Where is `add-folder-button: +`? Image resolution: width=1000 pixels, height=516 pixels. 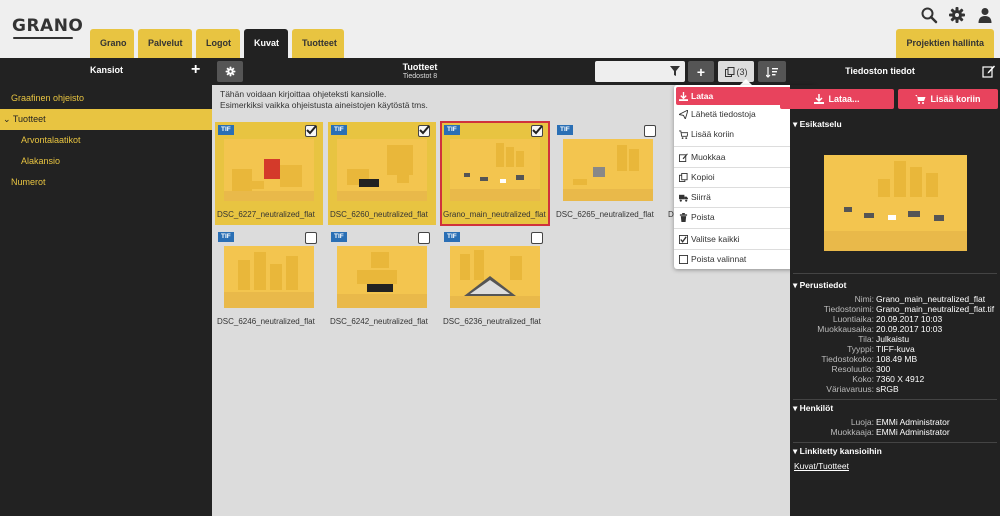
add-folder-button: + is located at coordinates (195, 70).